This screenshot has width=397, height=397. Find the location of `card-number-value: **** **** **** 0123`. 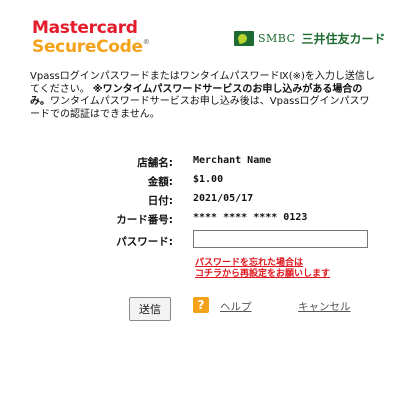

card-number-value: **** **** **** 0123 is located at coordinates (250, 217).